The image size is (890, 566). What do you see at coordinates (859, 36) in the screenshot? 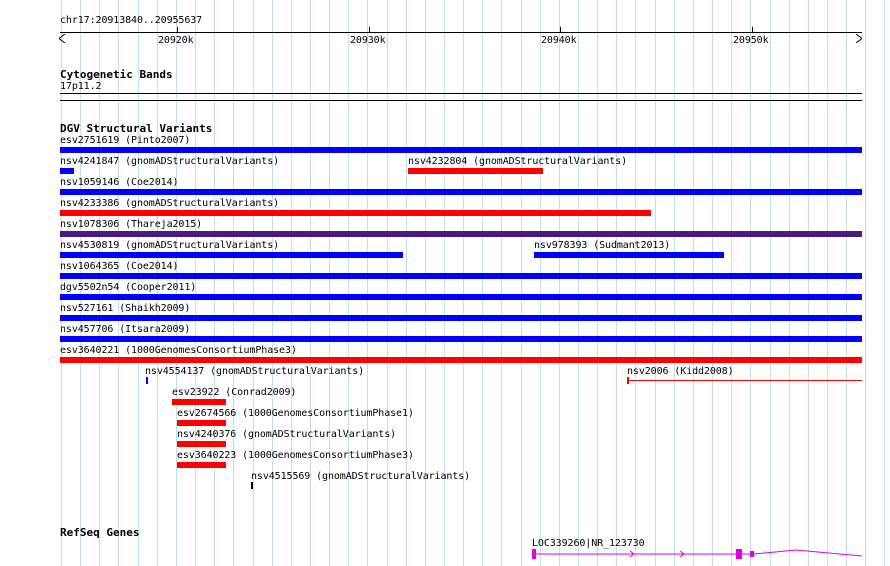
I see `ruler-right-arrow` at bounding box center [859, 36].